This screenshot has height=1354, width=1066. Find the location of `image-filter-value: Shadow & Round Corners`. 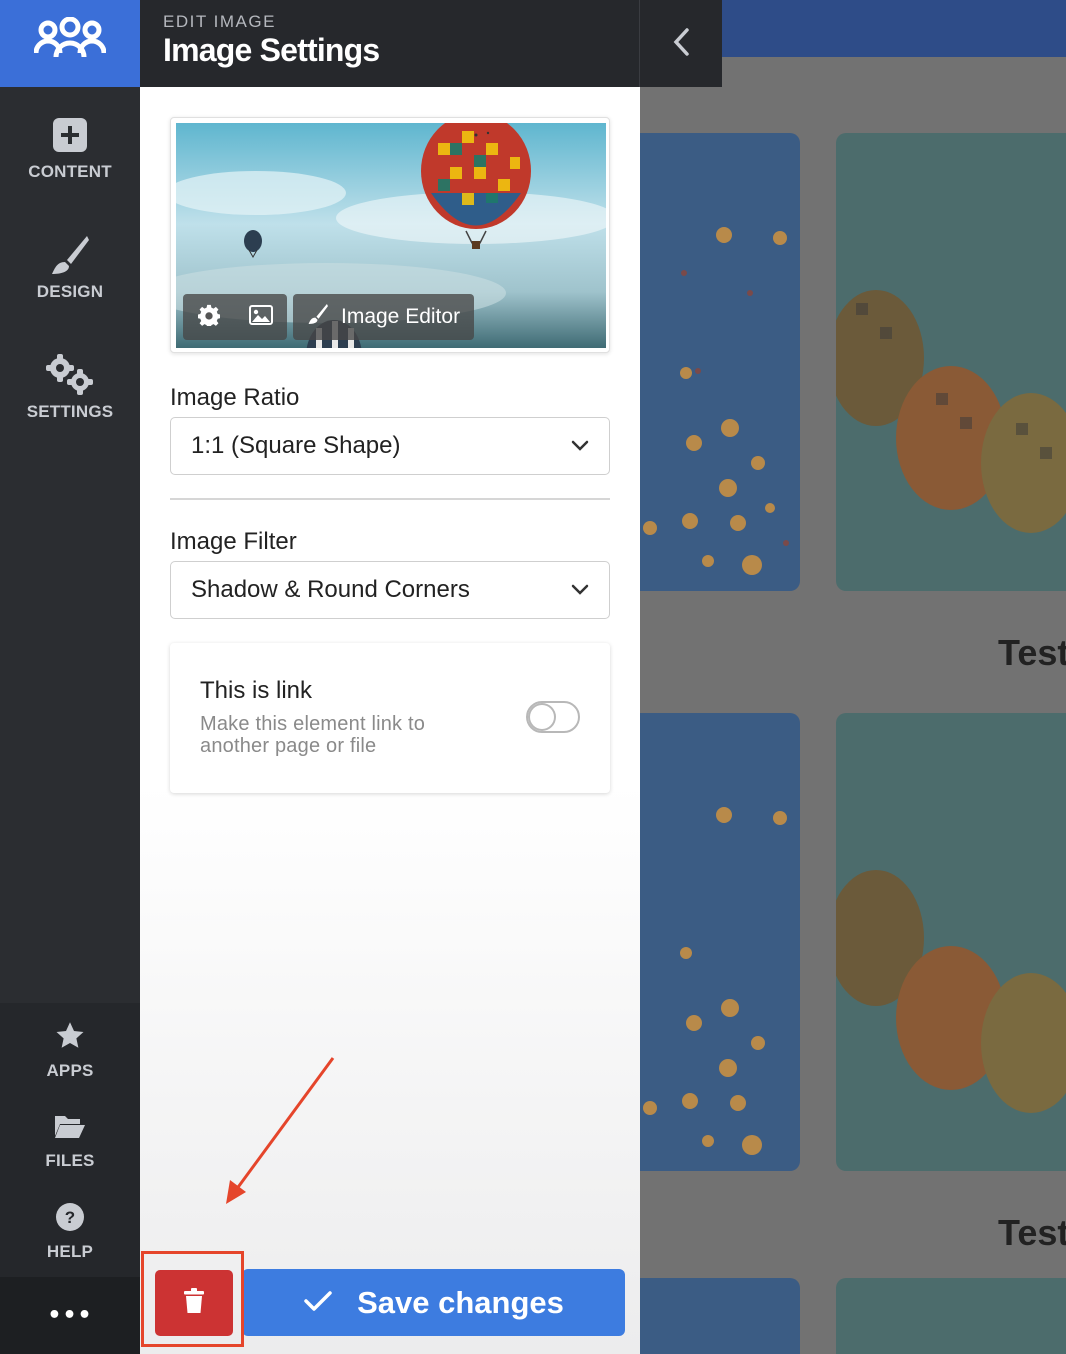

image-filter-value: Shadow & Round Corners is located at coordinates (330, 589).